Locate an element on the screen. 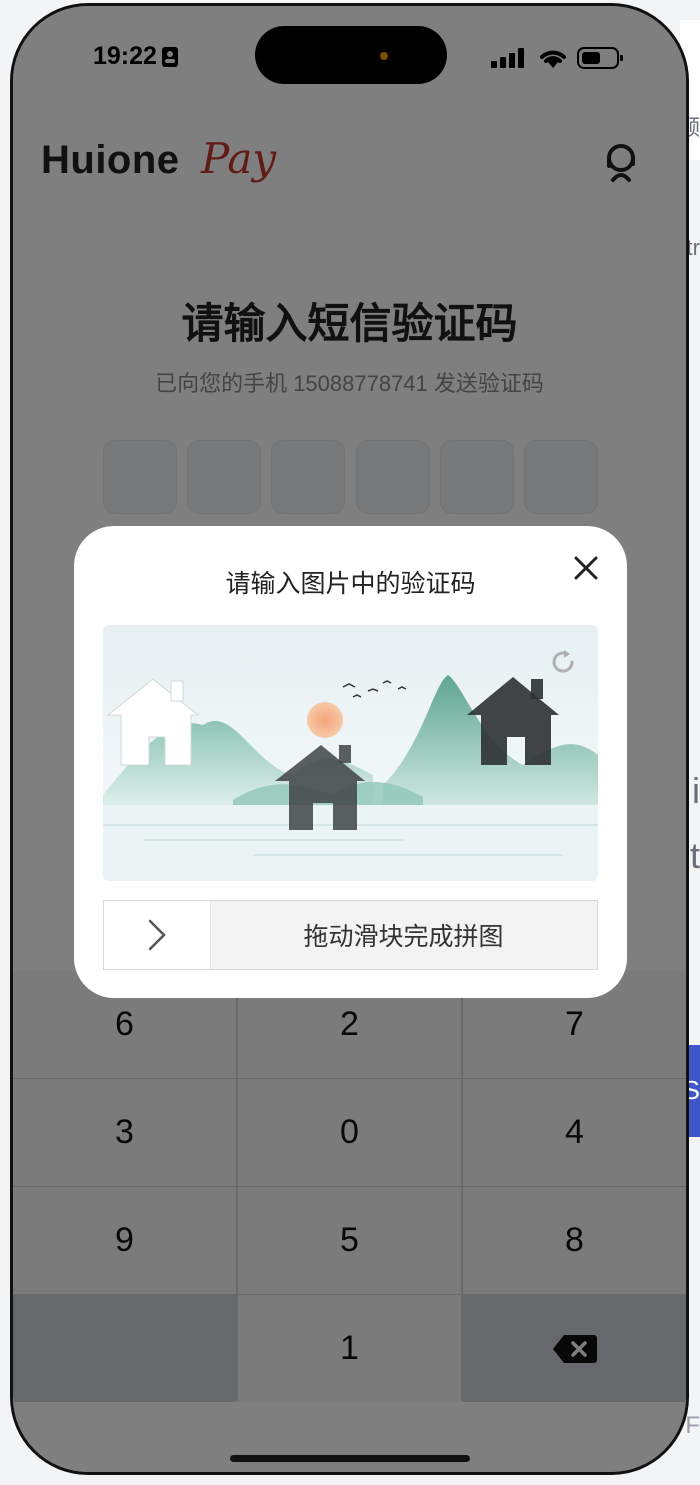 This screenshot has width=700, height=1485. slider-track: 拖动滑块完成拼图 is located at coordinates (350, 935).